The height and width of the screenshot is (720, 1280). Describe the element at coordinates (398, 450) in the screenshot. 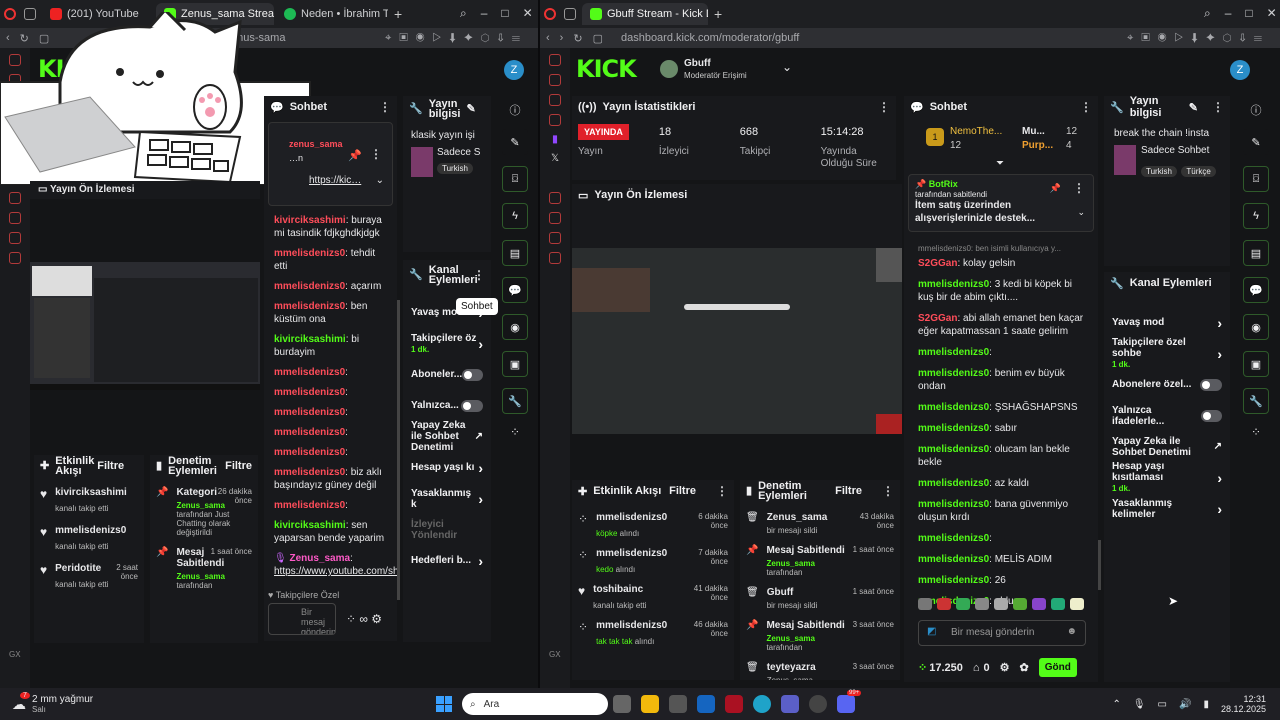

I see `left-chat-scrollbar` at that location.